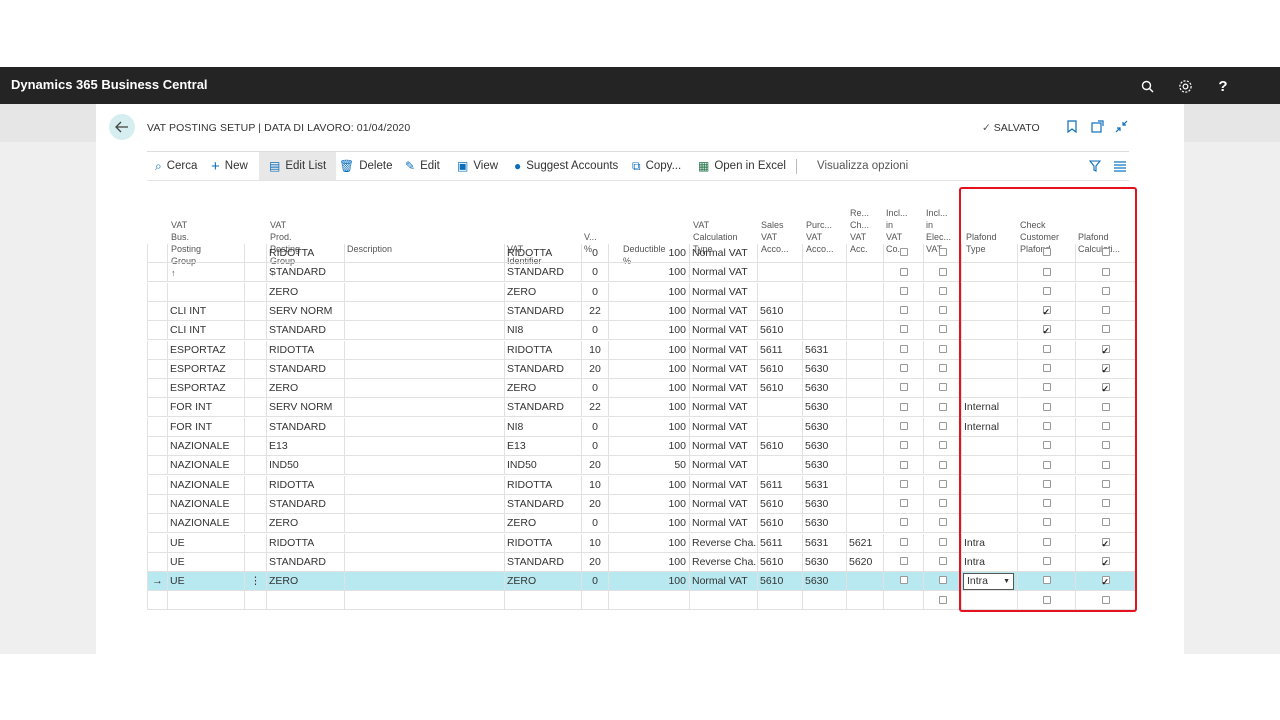 This screenshot has height=720, width=1280. Describe the element at coordinates (205, 446) in the screenshot. I see `cell-bus: NAZIONALE` at that location.